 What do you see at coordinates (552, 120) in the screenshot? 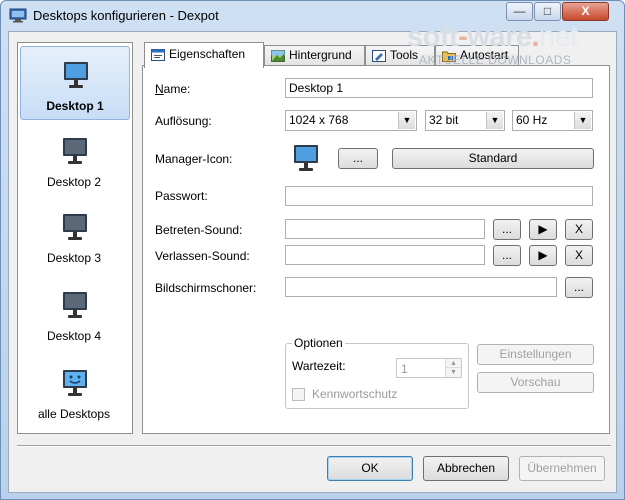
I see `refresh-rate-select: 60 Hz ▼` at bounding box center [552, 120].